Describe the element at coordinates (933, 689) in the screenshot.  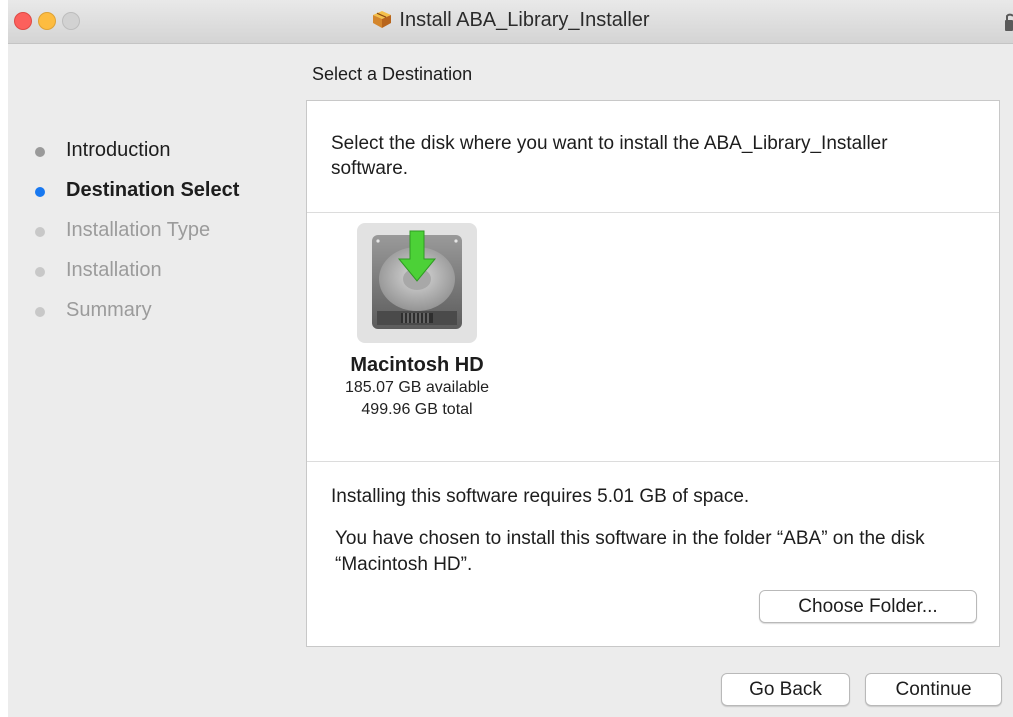
I see `continue-button: Continue` at that location.